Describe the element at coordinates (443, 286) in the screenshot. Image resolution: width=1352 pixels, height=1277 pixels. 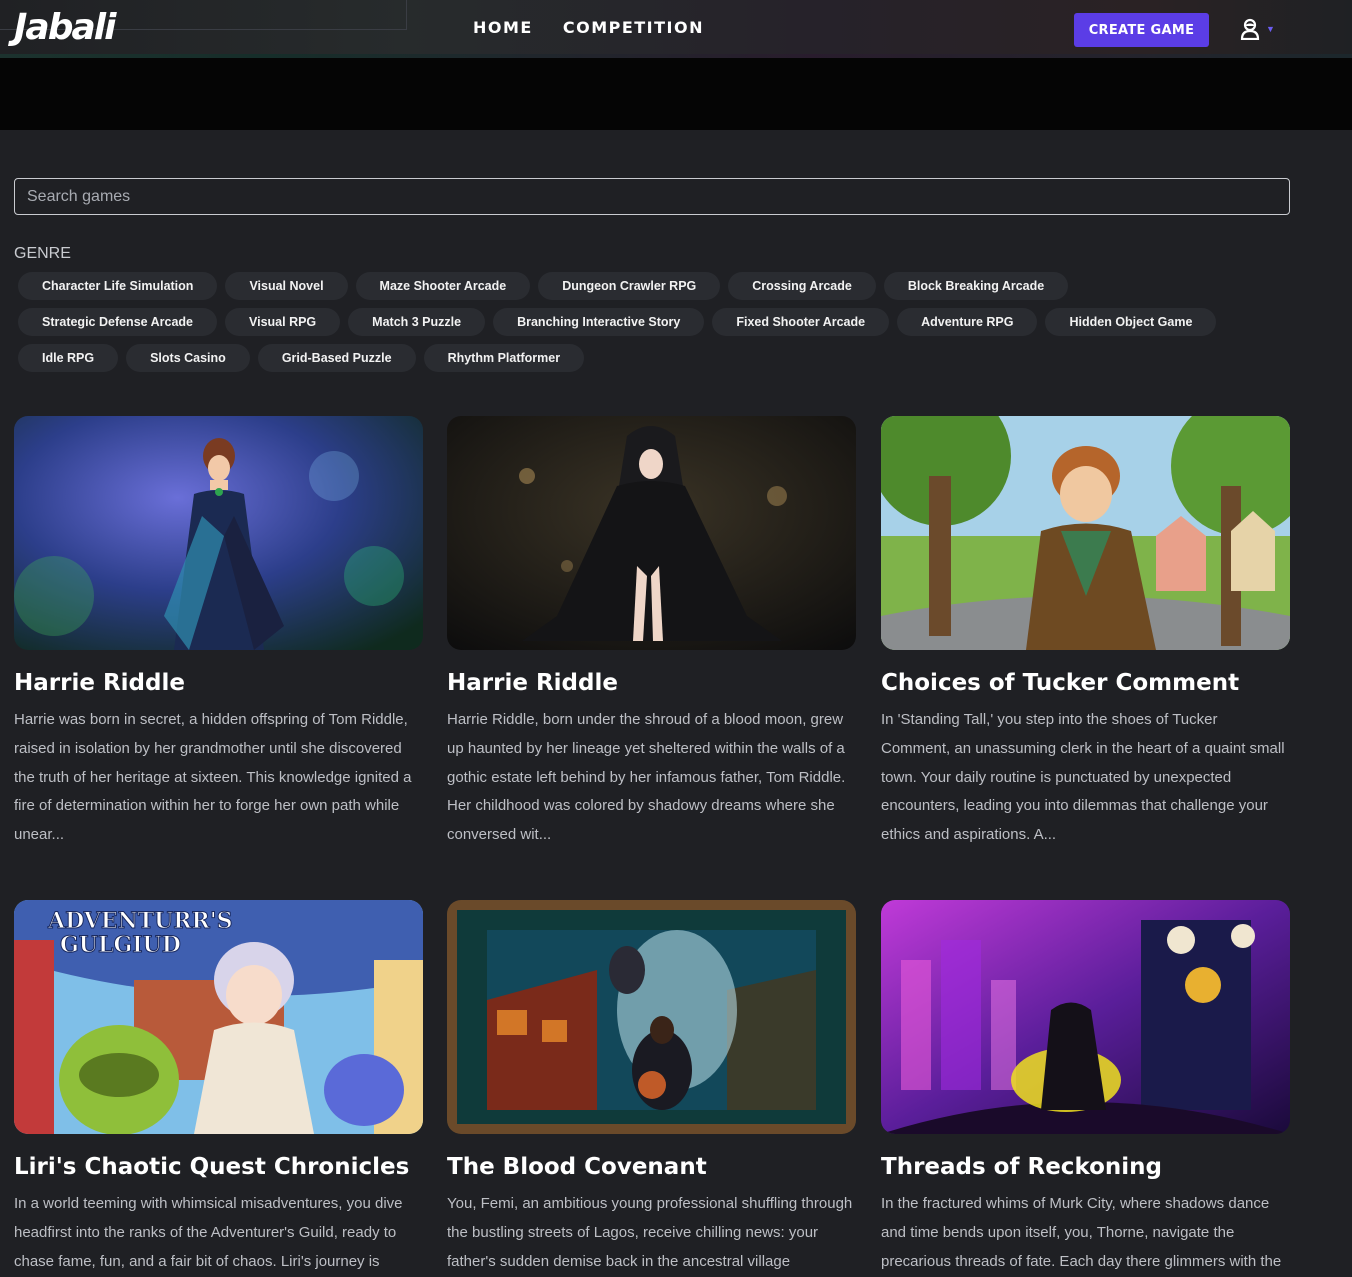
I see `genre-chip: Maze Shooter Arcade` at that location.